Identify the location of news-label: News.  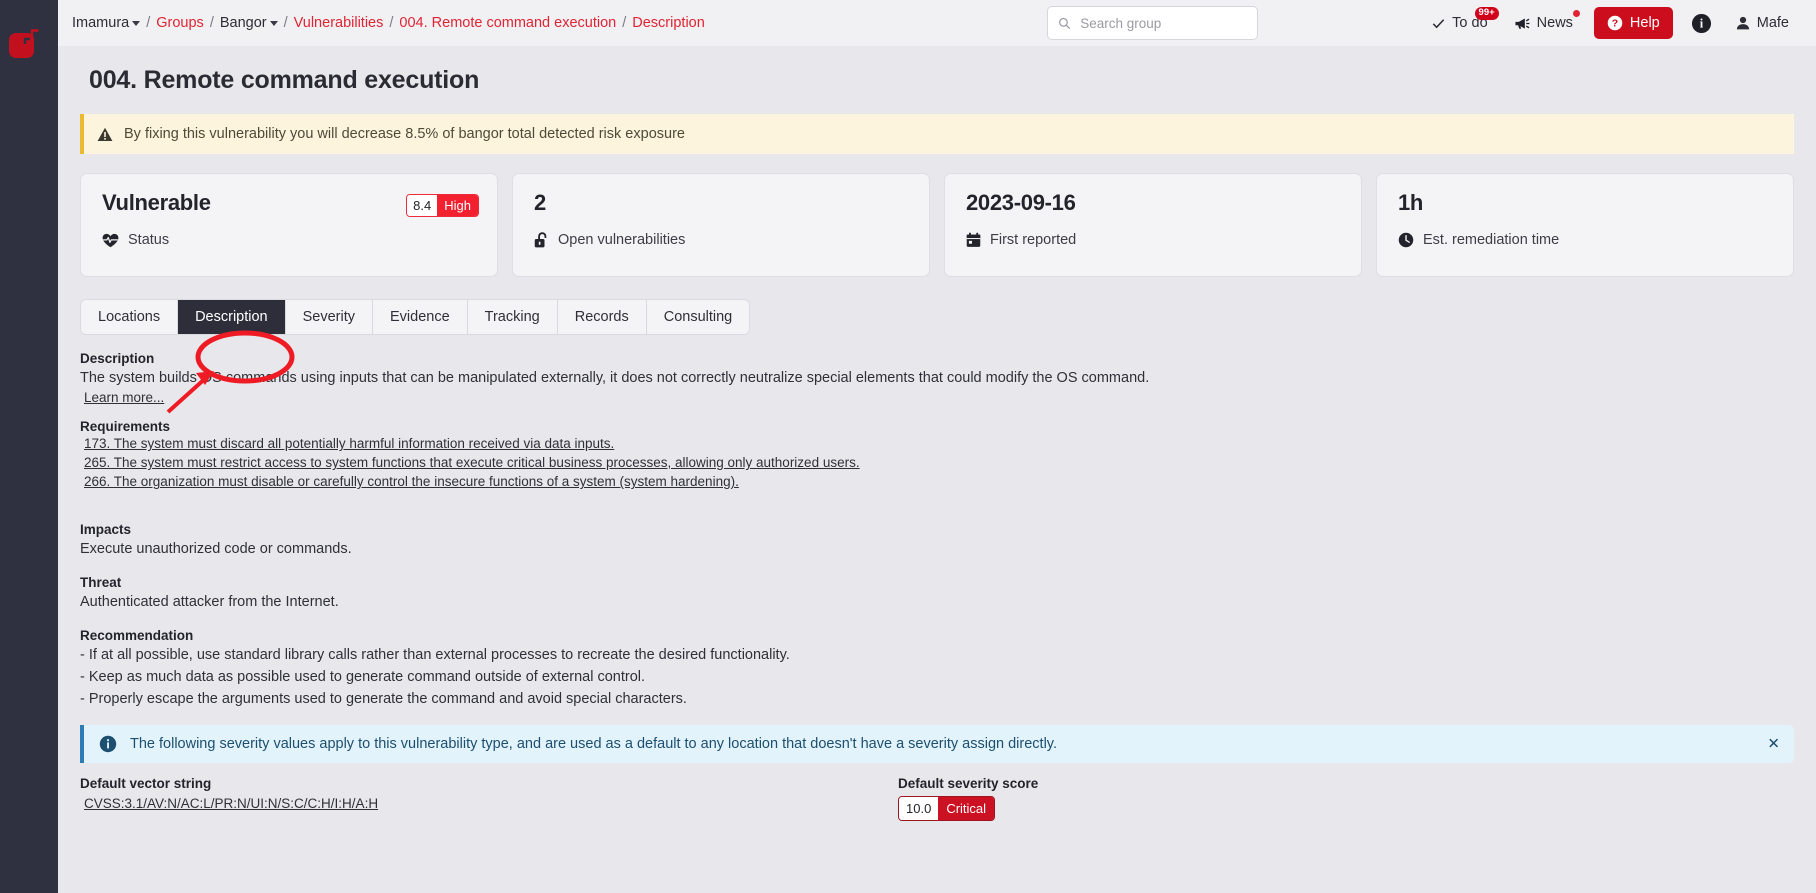
(1554, 23).